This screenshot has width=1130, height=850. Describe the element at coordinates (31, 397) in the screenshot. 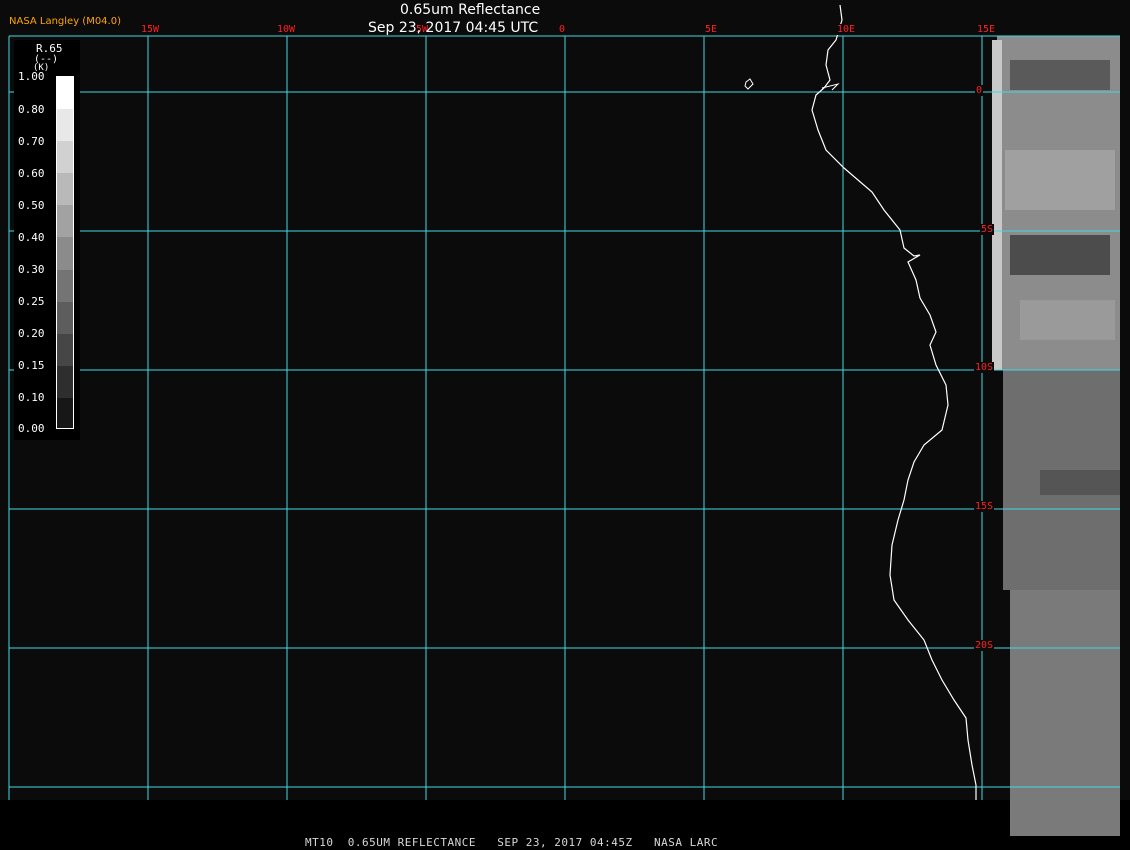

I see `legend-tick: 0.10` at that location.